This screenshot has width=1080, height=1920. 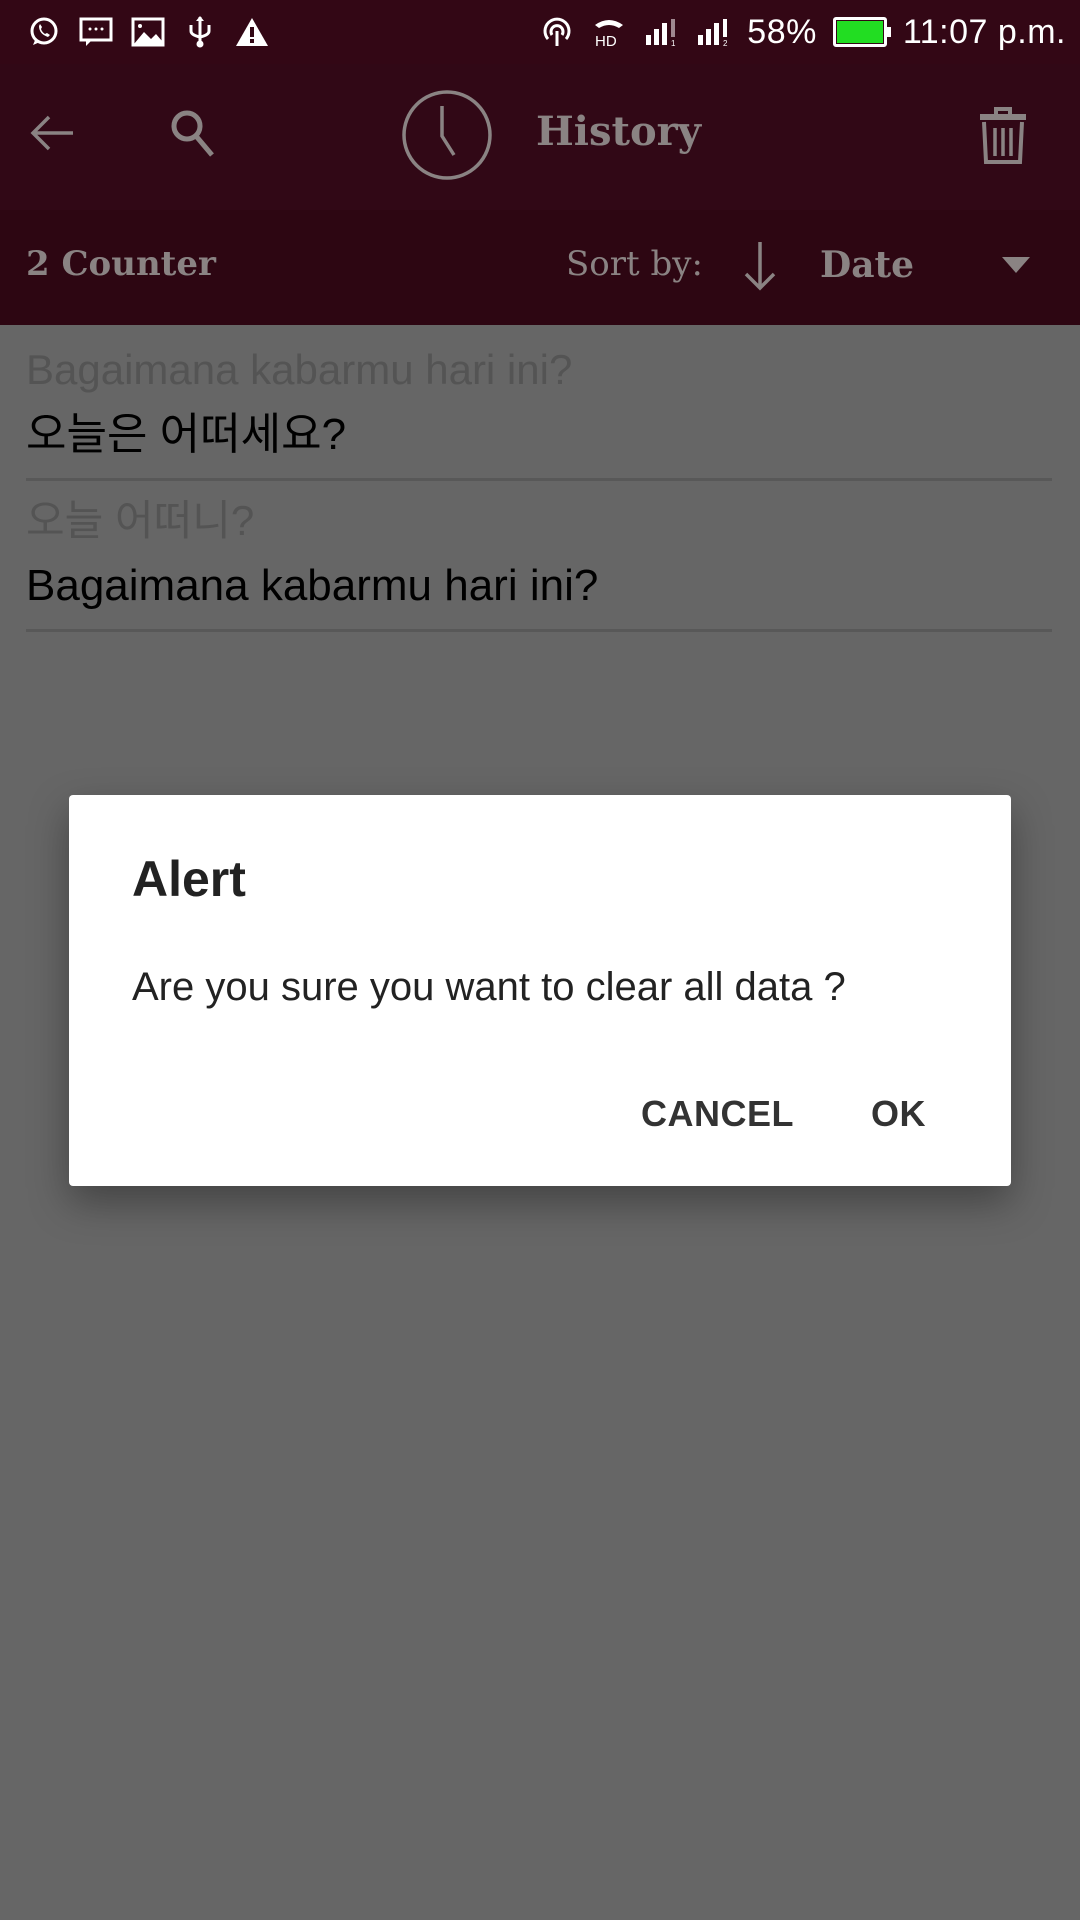 I want to click on caret-down-icon, so click(x=1016, y=265).